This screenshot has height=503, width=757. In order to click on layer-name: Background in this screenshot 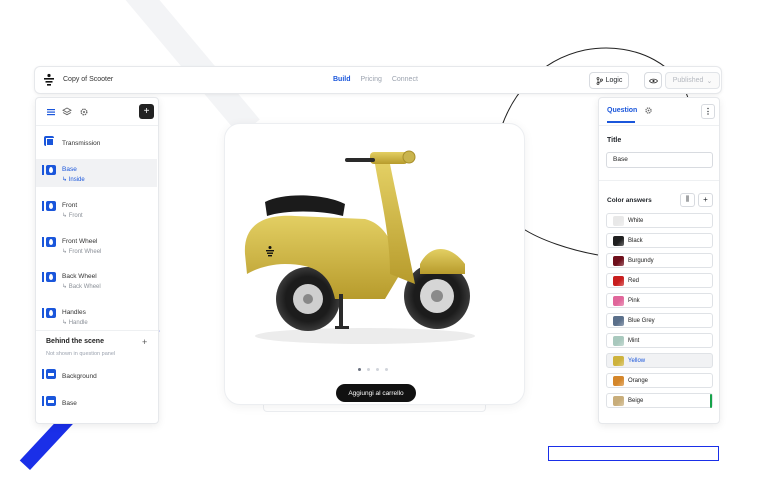, I will do `click(79, 376)`.